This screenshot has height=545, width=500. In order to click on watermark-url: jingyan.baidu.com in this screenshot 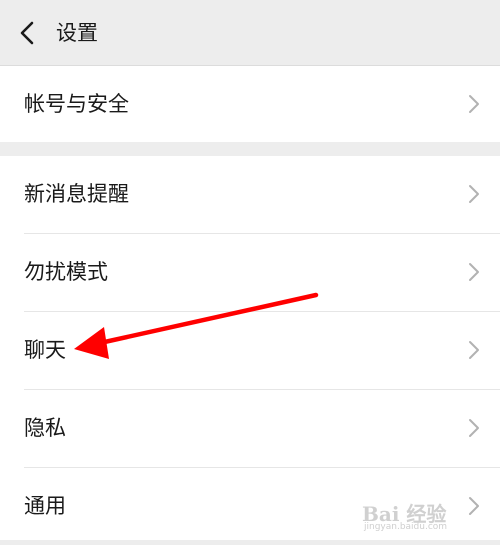, I will do `click(406, 527)`.